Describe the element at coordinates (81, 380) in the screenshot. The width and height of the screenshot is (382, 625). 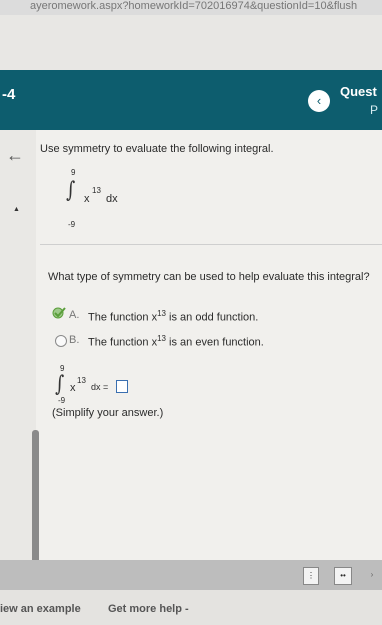
I see `answer-integrand-exponent: 13` at that location.